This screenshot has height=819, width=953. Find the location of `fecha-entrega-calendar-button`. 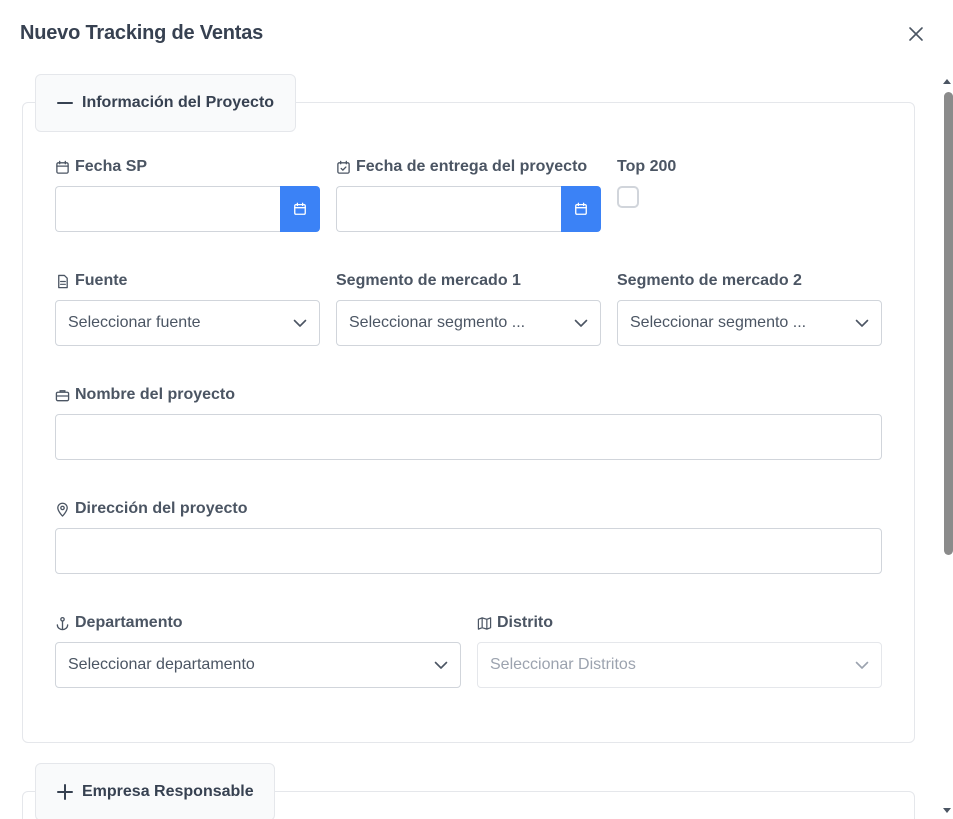

fecha-entrega-calendar-button is located at coordinates (581, 209).